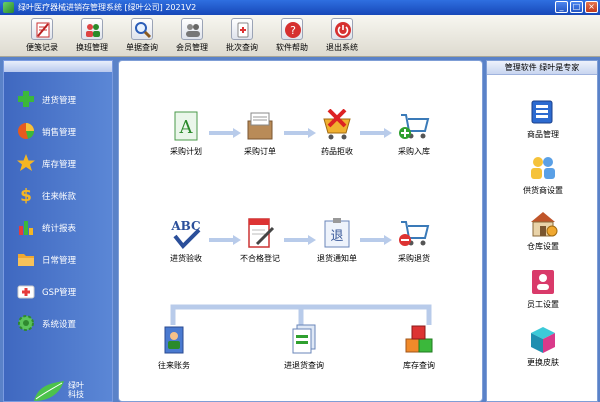 The image size is (600, 402). Describe the element at coordinates (63, 131) in the screenshot. I see `sidebar-item-sales: 销售管理` at that location.